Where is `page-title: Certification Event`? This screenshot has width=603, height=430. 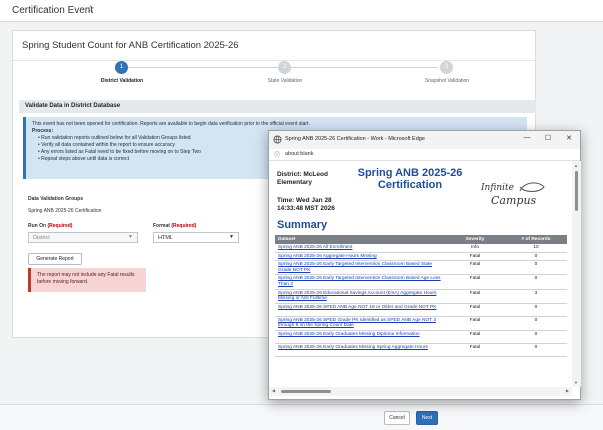
page-title: Certification Event is located at coordinates (53, 10).